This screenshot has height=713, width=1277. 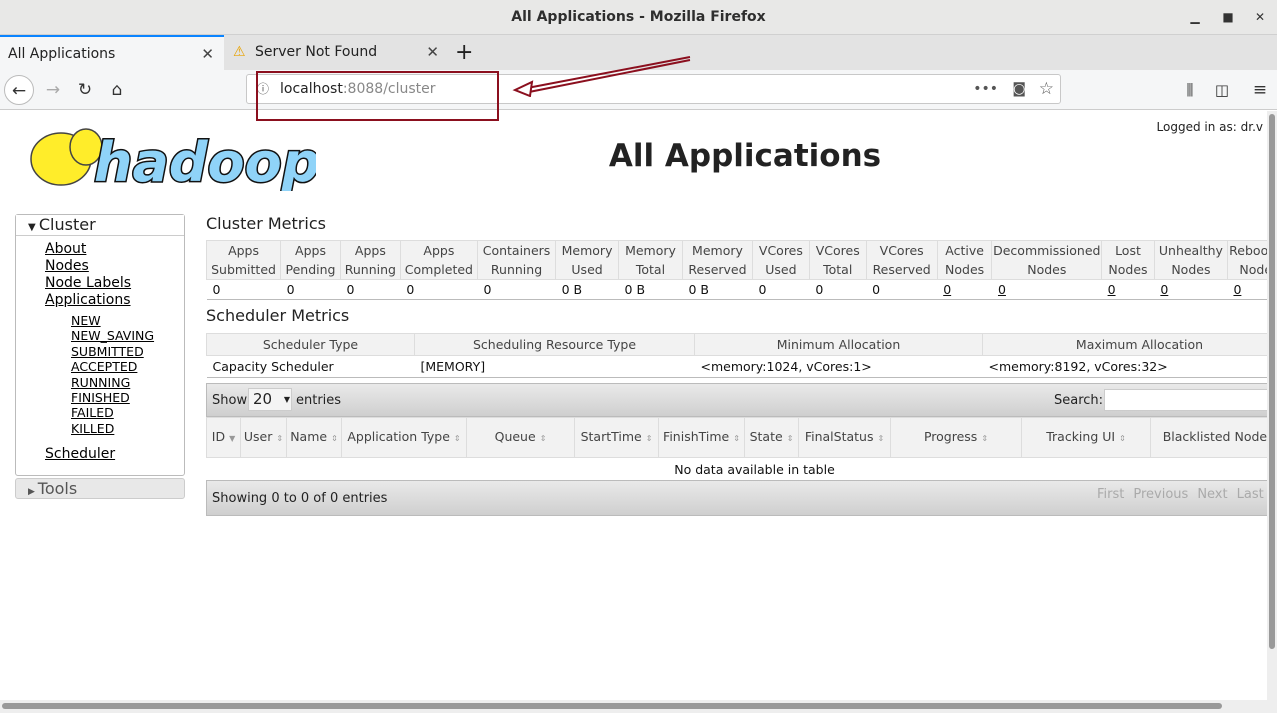 I want to click on horizontal-scrollbar, so click(x=638, y=706).